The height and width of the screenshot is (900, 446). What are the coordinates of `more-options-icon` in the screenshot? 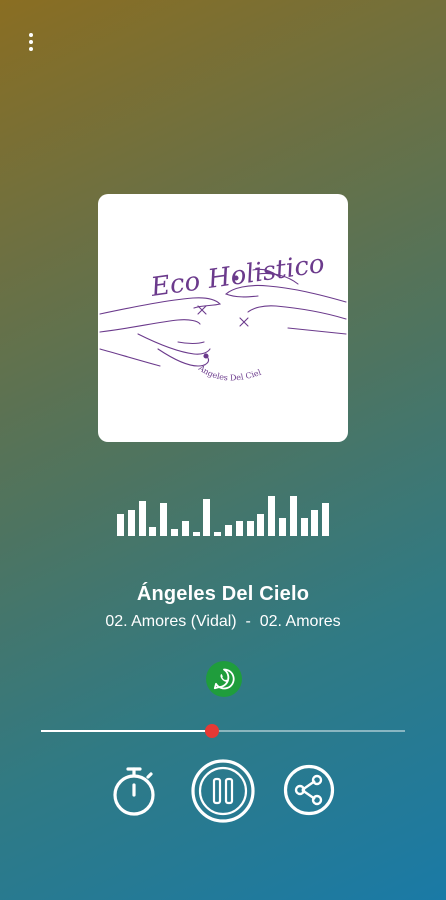 It's located at (31, 44).